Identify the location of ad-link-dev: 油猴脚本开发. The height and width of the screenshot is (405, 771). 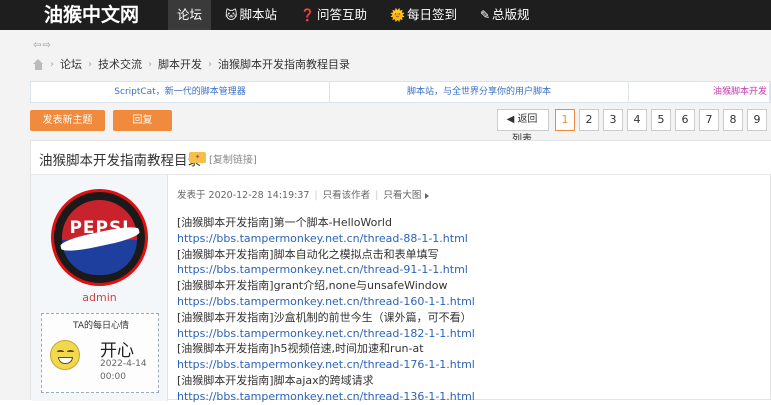
(699, 92).